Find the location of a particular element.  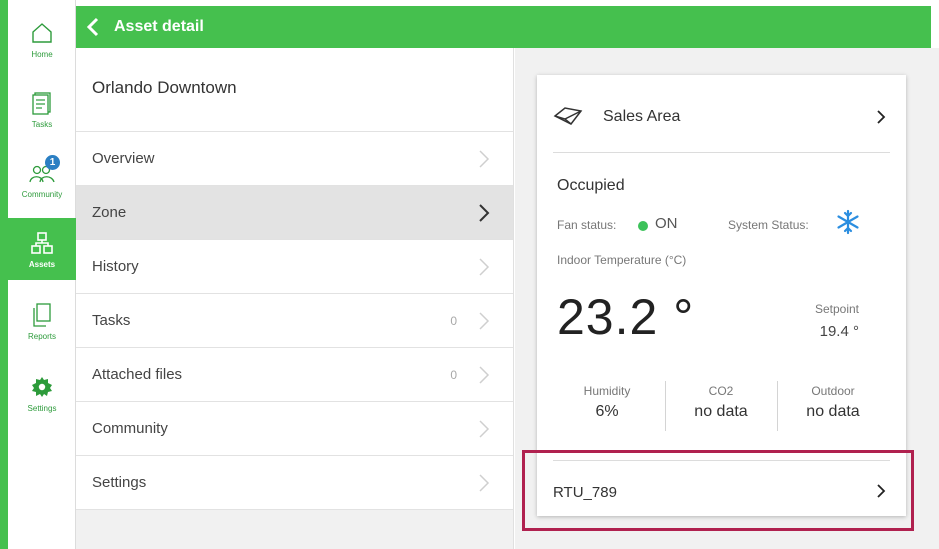

home-icon is located at coordinates (42, 33).